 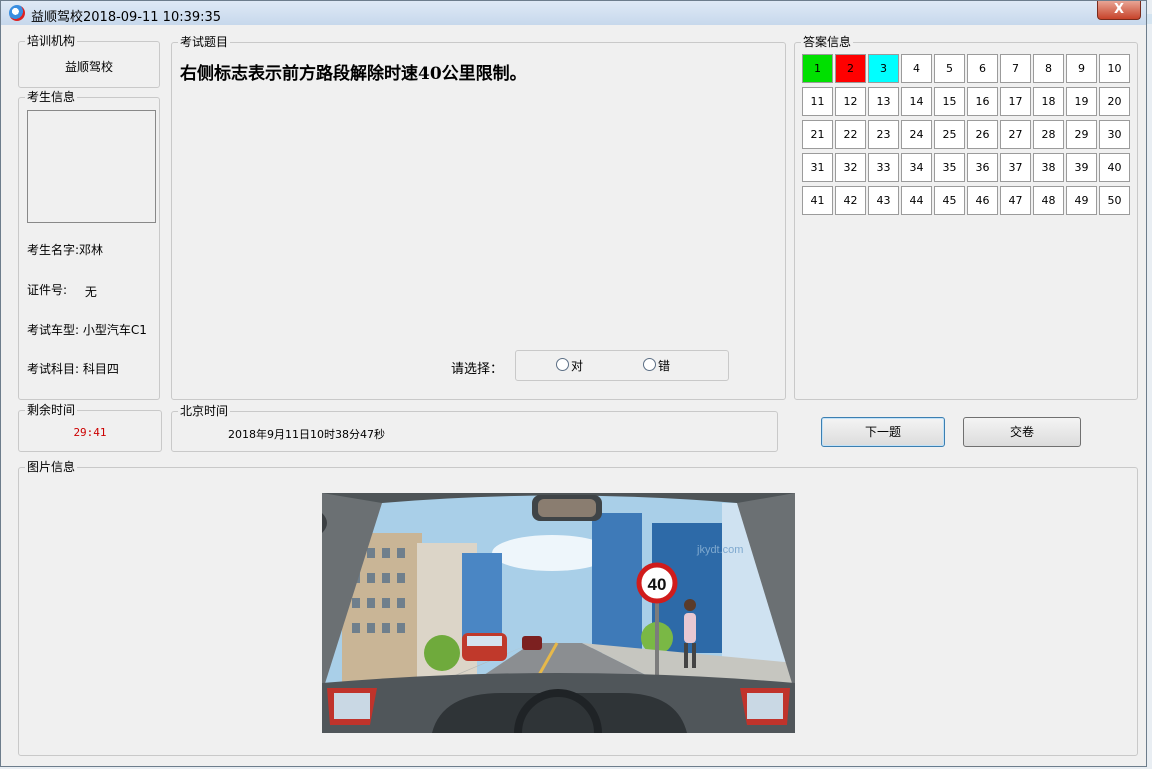 What do you see at coordinates (817, 101) in the screenshot?
I see `answer-cell: 11` at bounding box center [817, 101].